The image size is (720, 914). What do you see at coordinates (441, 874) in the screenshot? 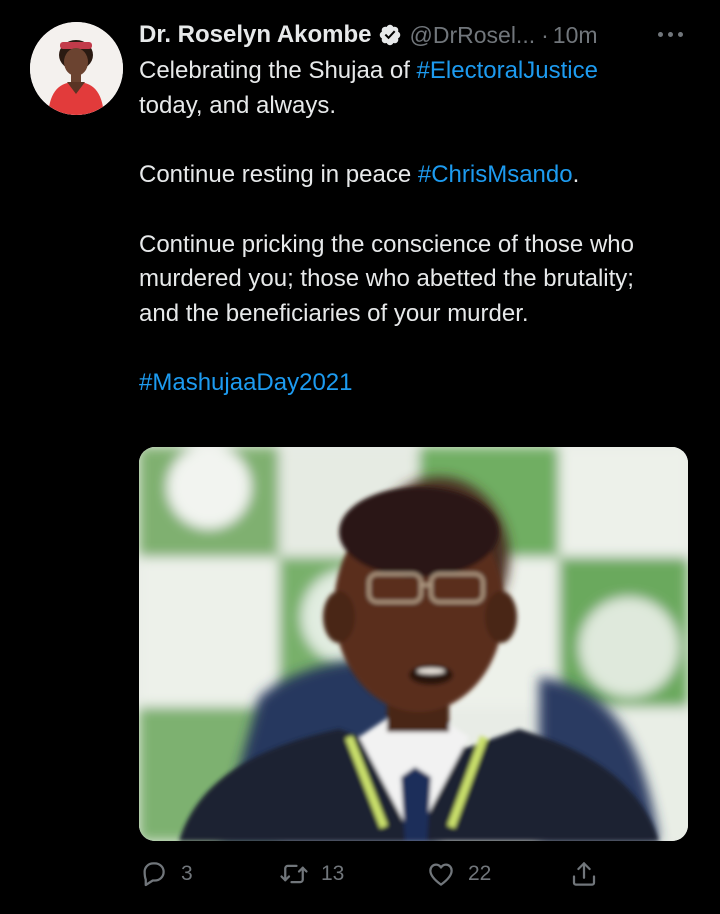
I see `like-icon` at bounding box center [441, 874].